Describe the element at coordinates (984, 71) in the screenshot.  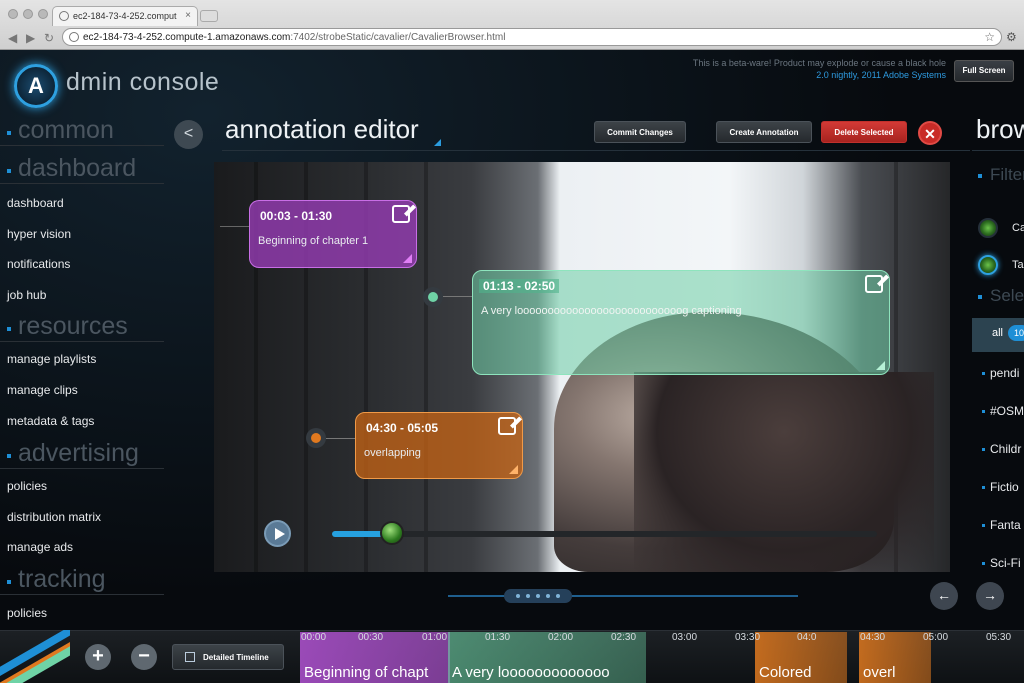
I see `fullscreen-button: Full Screen` at that location.